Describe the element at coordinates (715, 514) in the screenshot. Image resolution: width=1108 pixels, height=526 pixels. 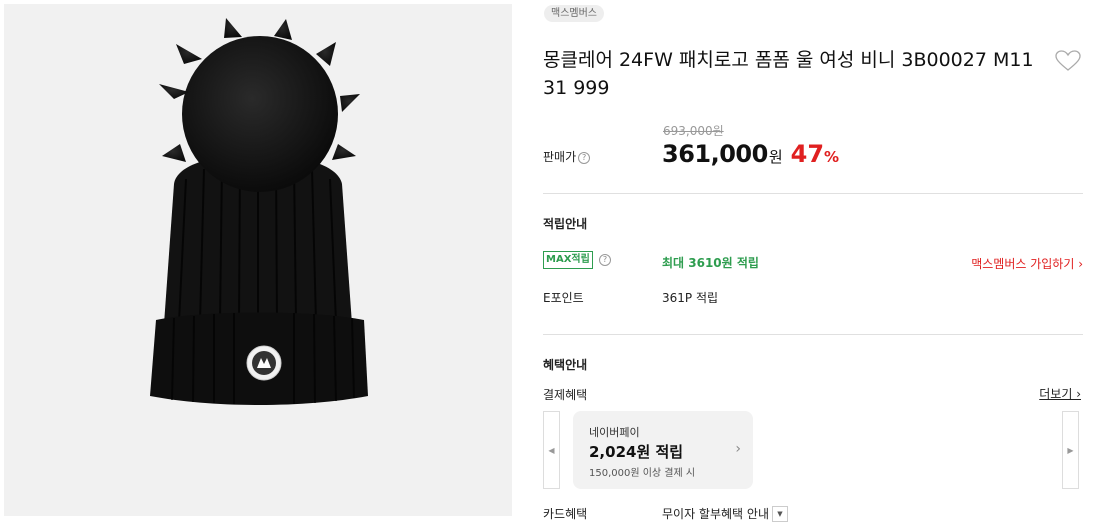
I see `card-benefit-value: 무이자 할부혜택 안내` at that location.